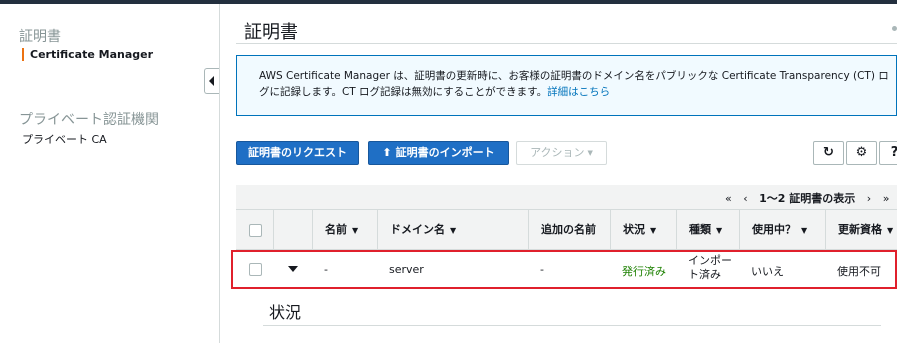 The image size is (897, 343). I want to click on help-icon: ?, so click(894, 152).